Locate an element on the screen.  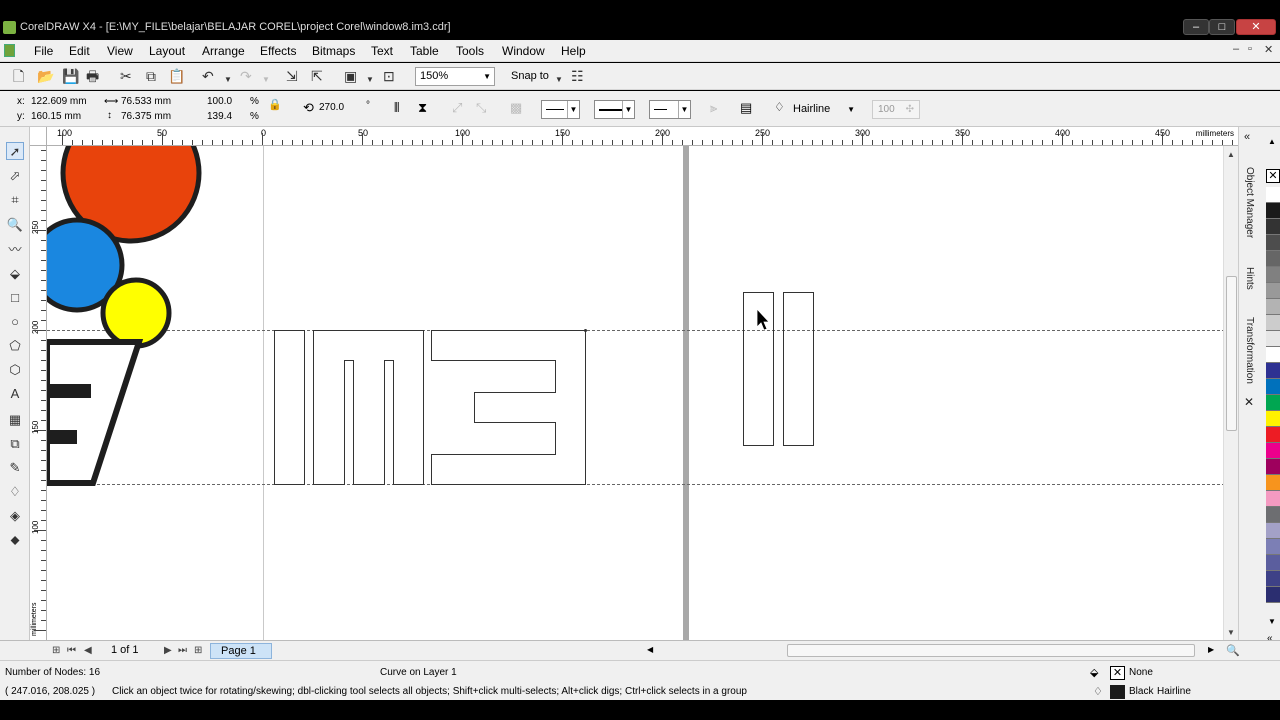
scroll-right-icon: ▶ is located at coordinates (1211, 649).